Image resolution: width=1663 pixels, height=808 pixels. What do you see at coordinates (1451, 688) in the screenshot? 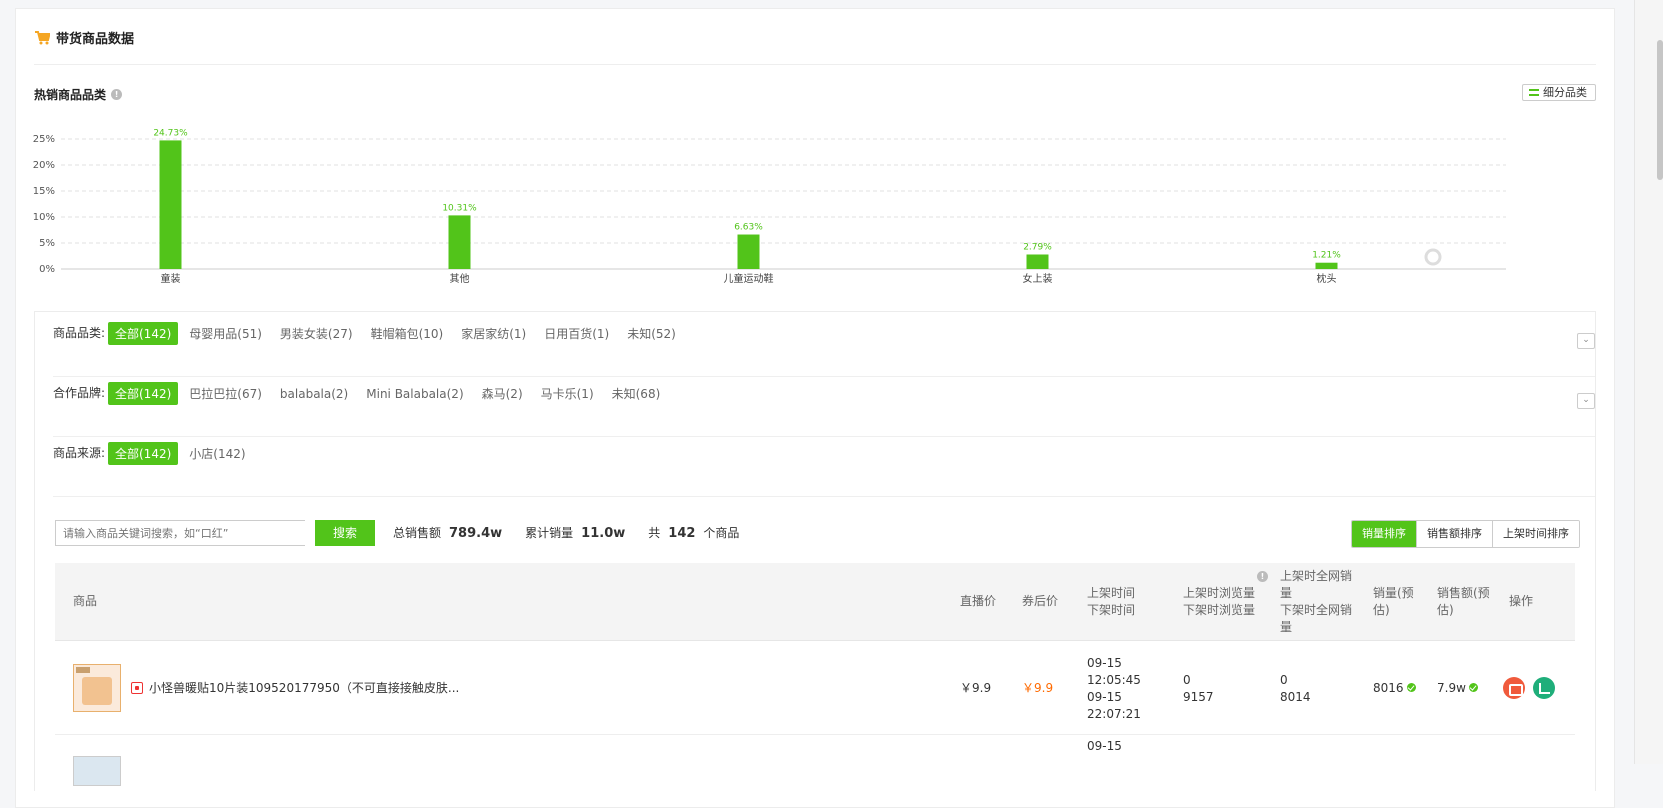
I see `revenue-value: 7.9w` at bounding box center [1451, 688].